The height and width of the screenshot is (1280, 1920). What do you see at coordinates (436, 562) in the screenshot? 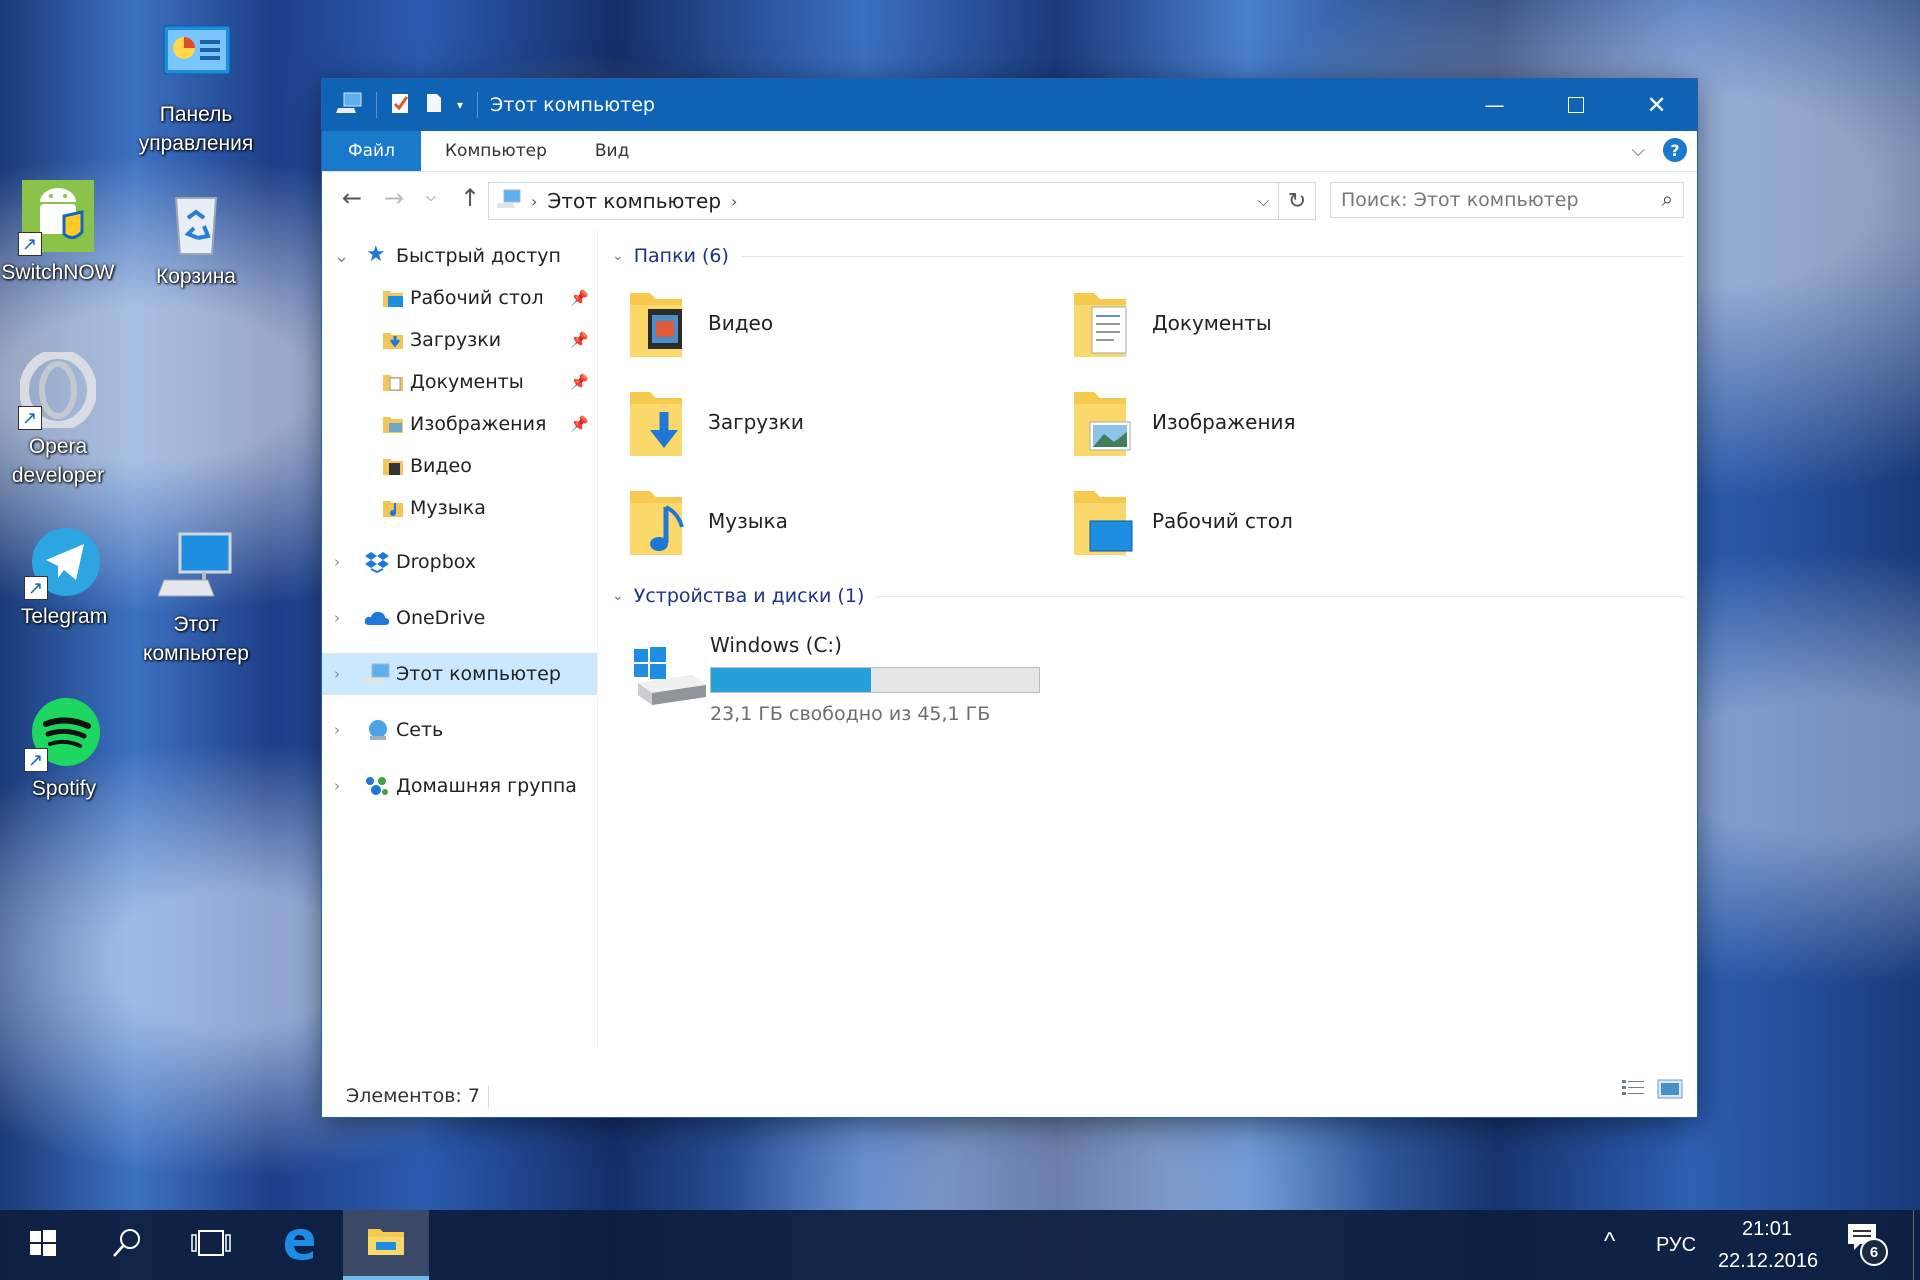
I see `nav-label: Dropbox` at bounding box center [436, 562].